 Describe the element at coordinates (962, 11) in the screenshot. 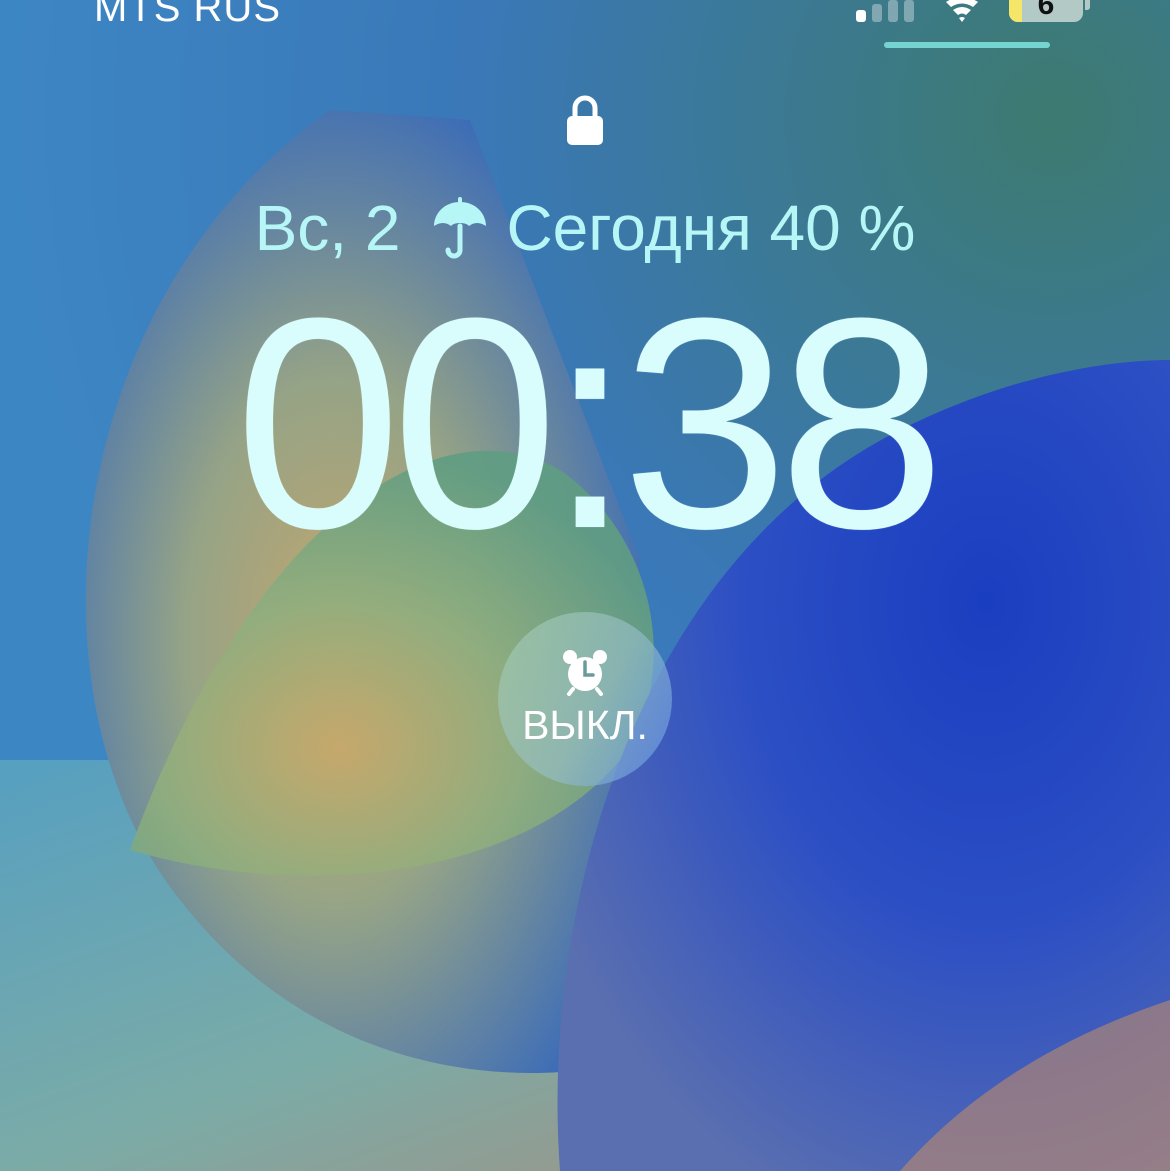

I see `wifi-icon` at that location.